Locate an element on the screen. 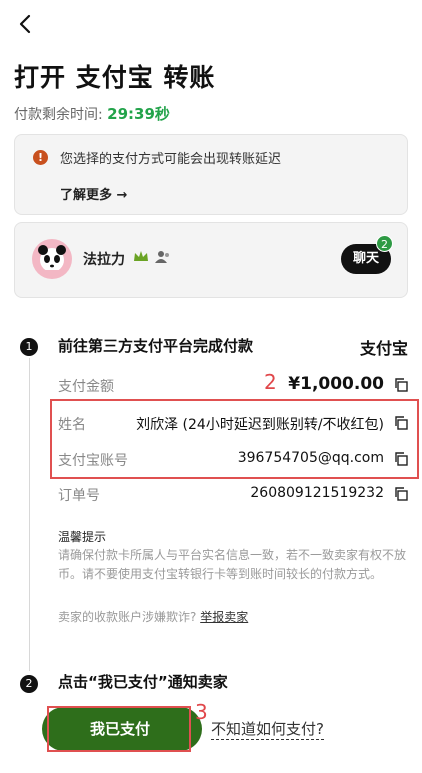 The image size is (422, 773). fraud-notice: 卖家的收款账户涉嫌欺诈? 举报卖家 is located at coordinates (153, 616).